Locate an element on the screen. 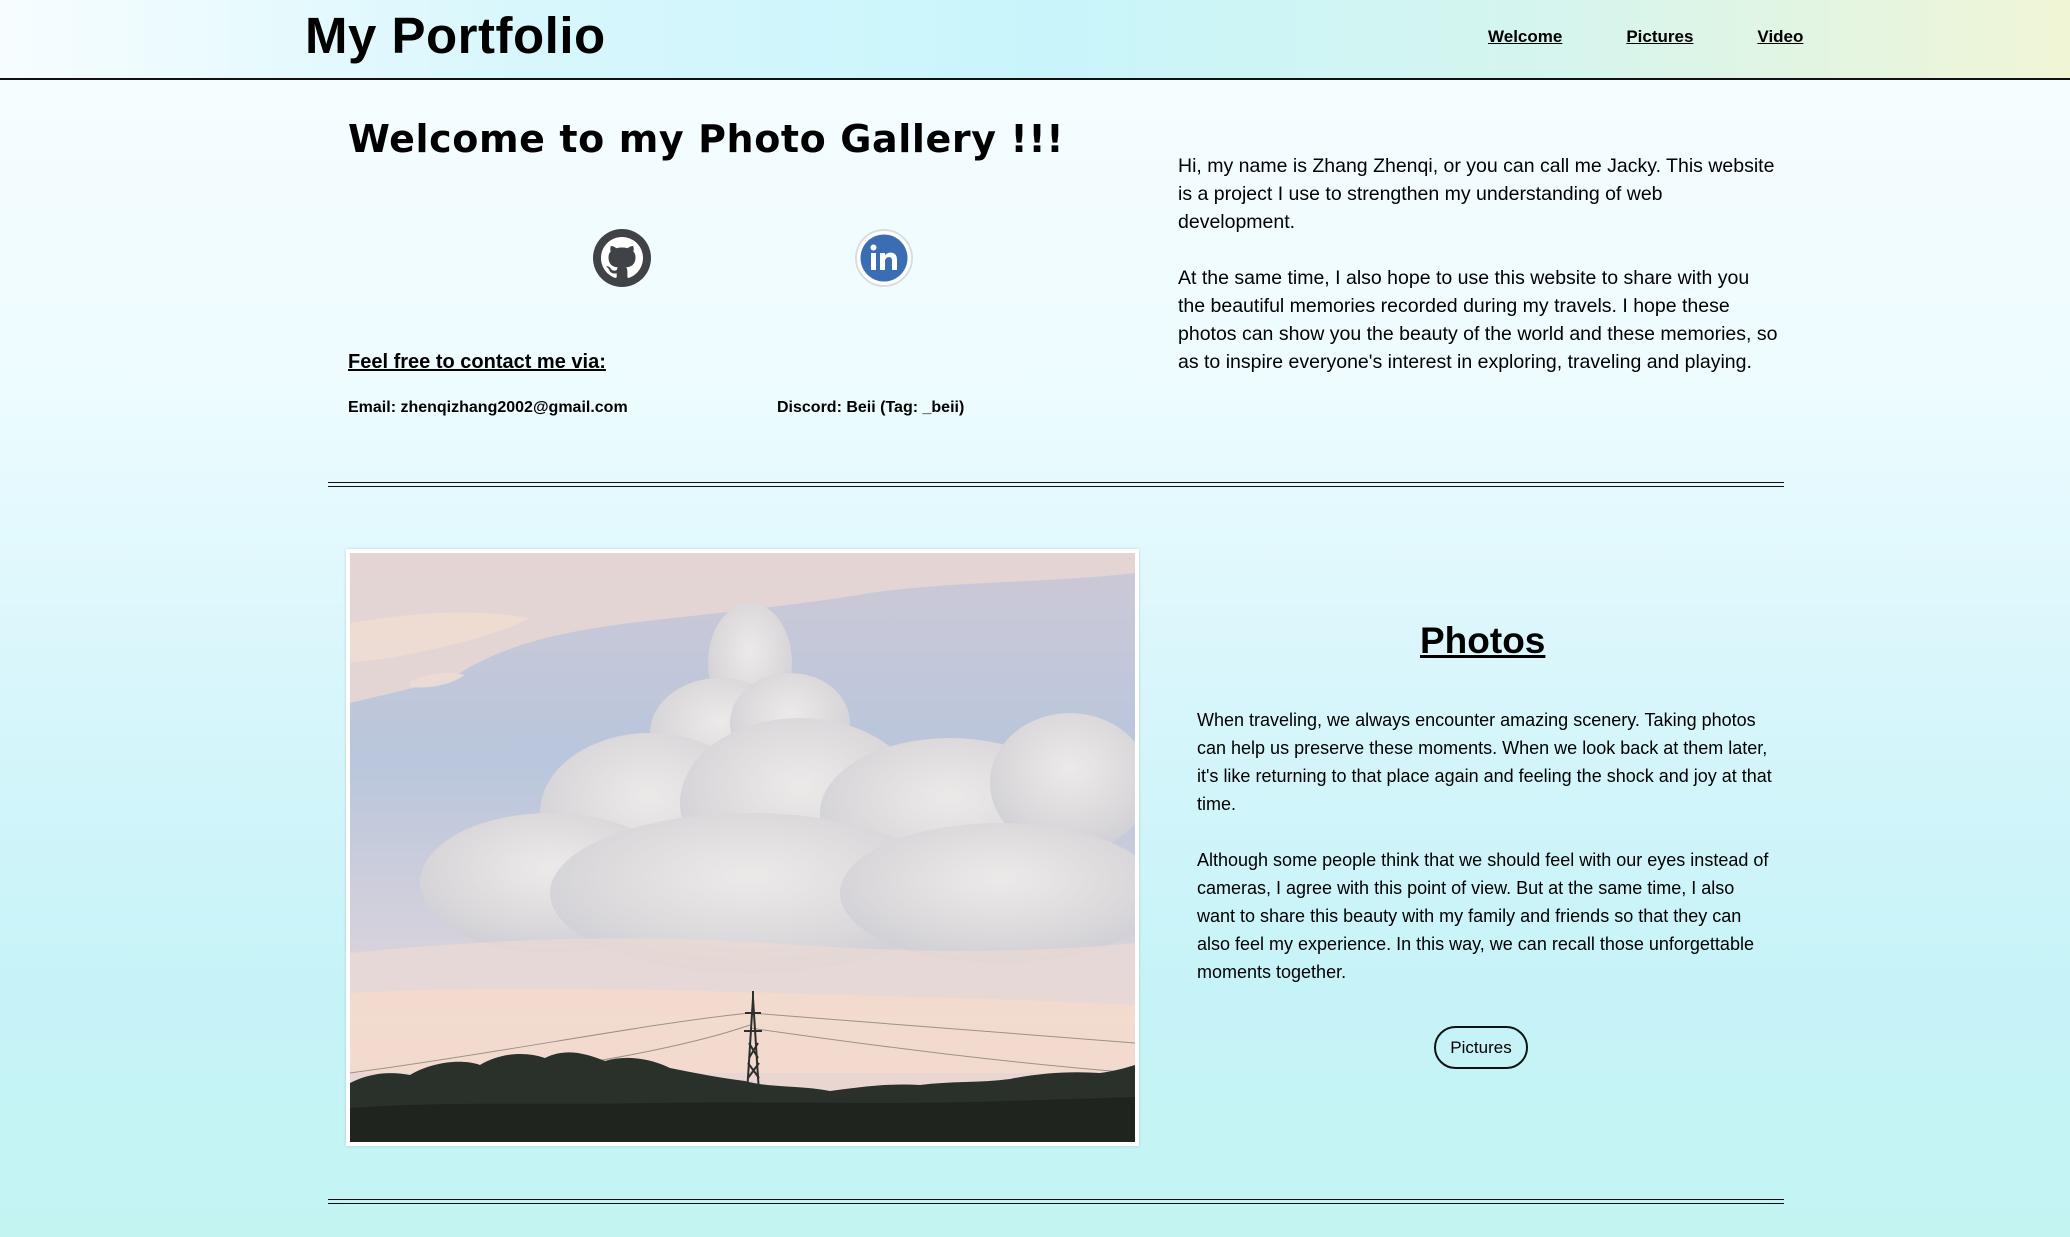 The image size is (2070, 1237). pictures-button: Pictures is located at coordinates (1481, 1047).